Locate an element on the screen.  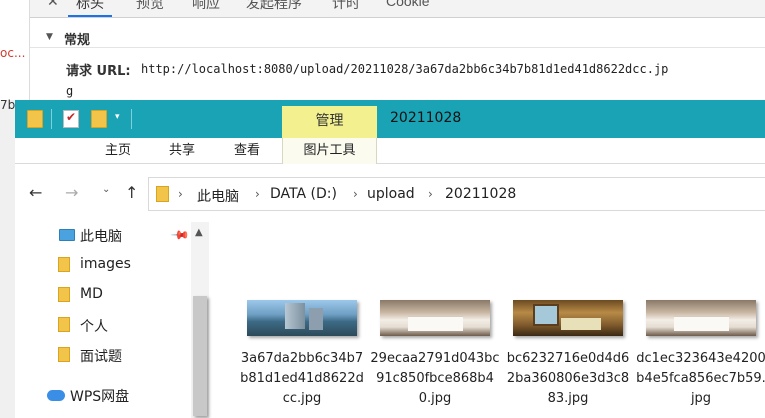
devtools-left-strip: oc... 7b is located at coordinates (15, 56).